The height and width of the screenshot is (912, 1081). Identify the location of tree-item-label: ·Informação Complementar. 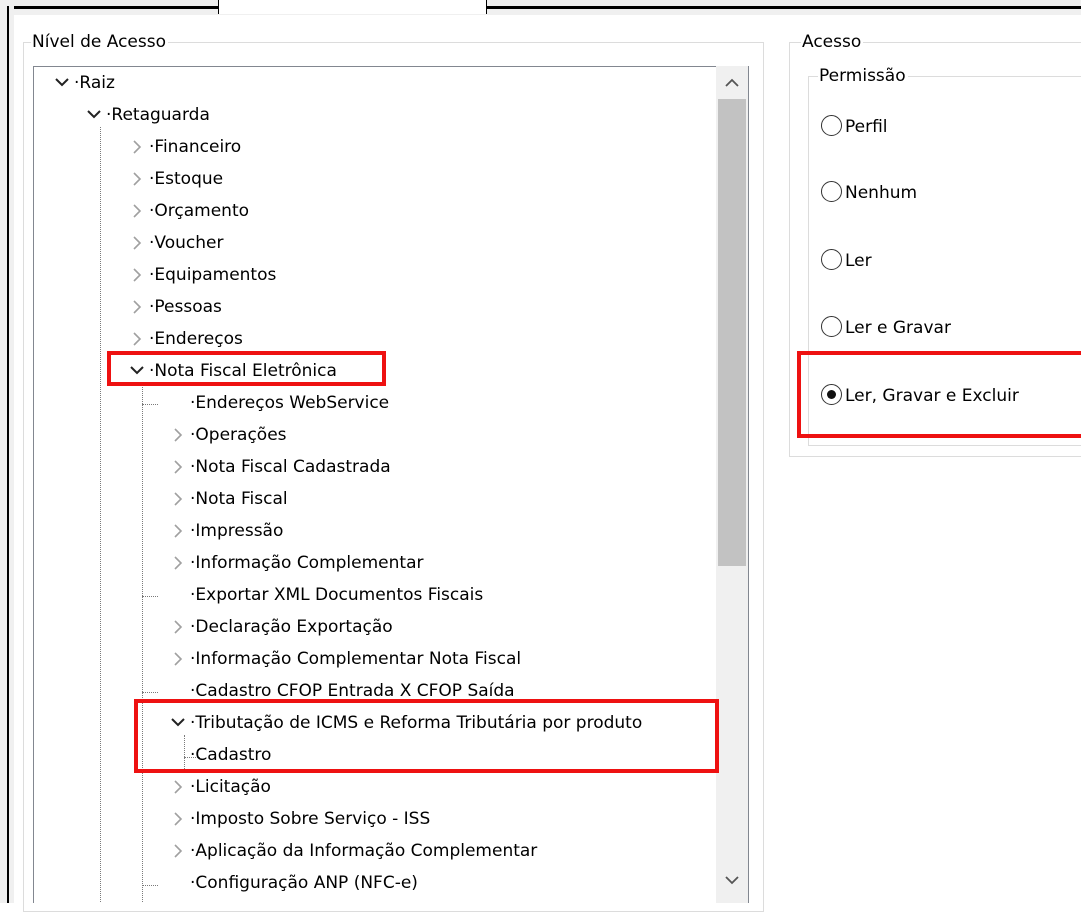
(307, 563).